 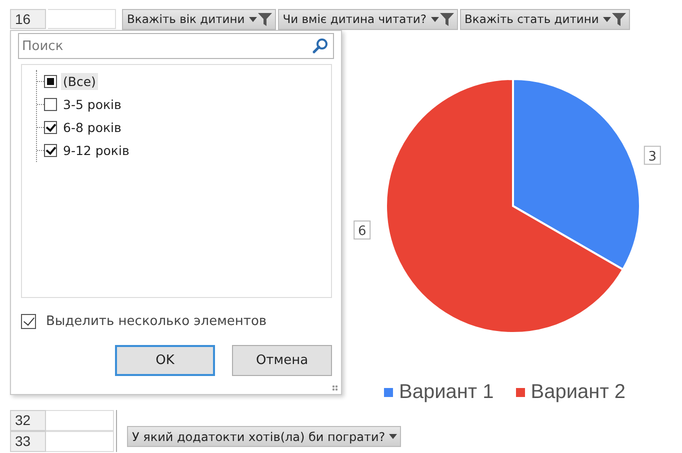 What do you see at coordinates (199, 19) in the screenshot?
I see `filter-button: Вкажіть вік дитини` at bounding box center [199, 19].